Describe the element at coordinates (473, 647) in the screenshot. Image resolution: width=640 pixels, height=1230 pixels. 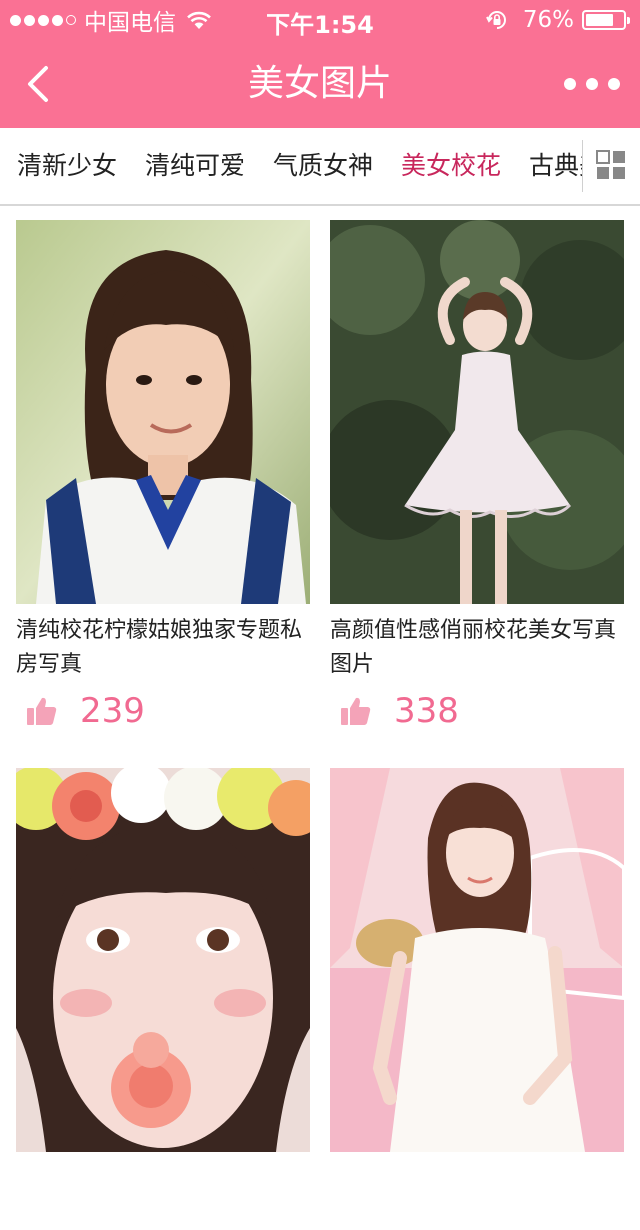
I see `card-title: 高颜值性感俏丽校花美女写真图片` at that location.